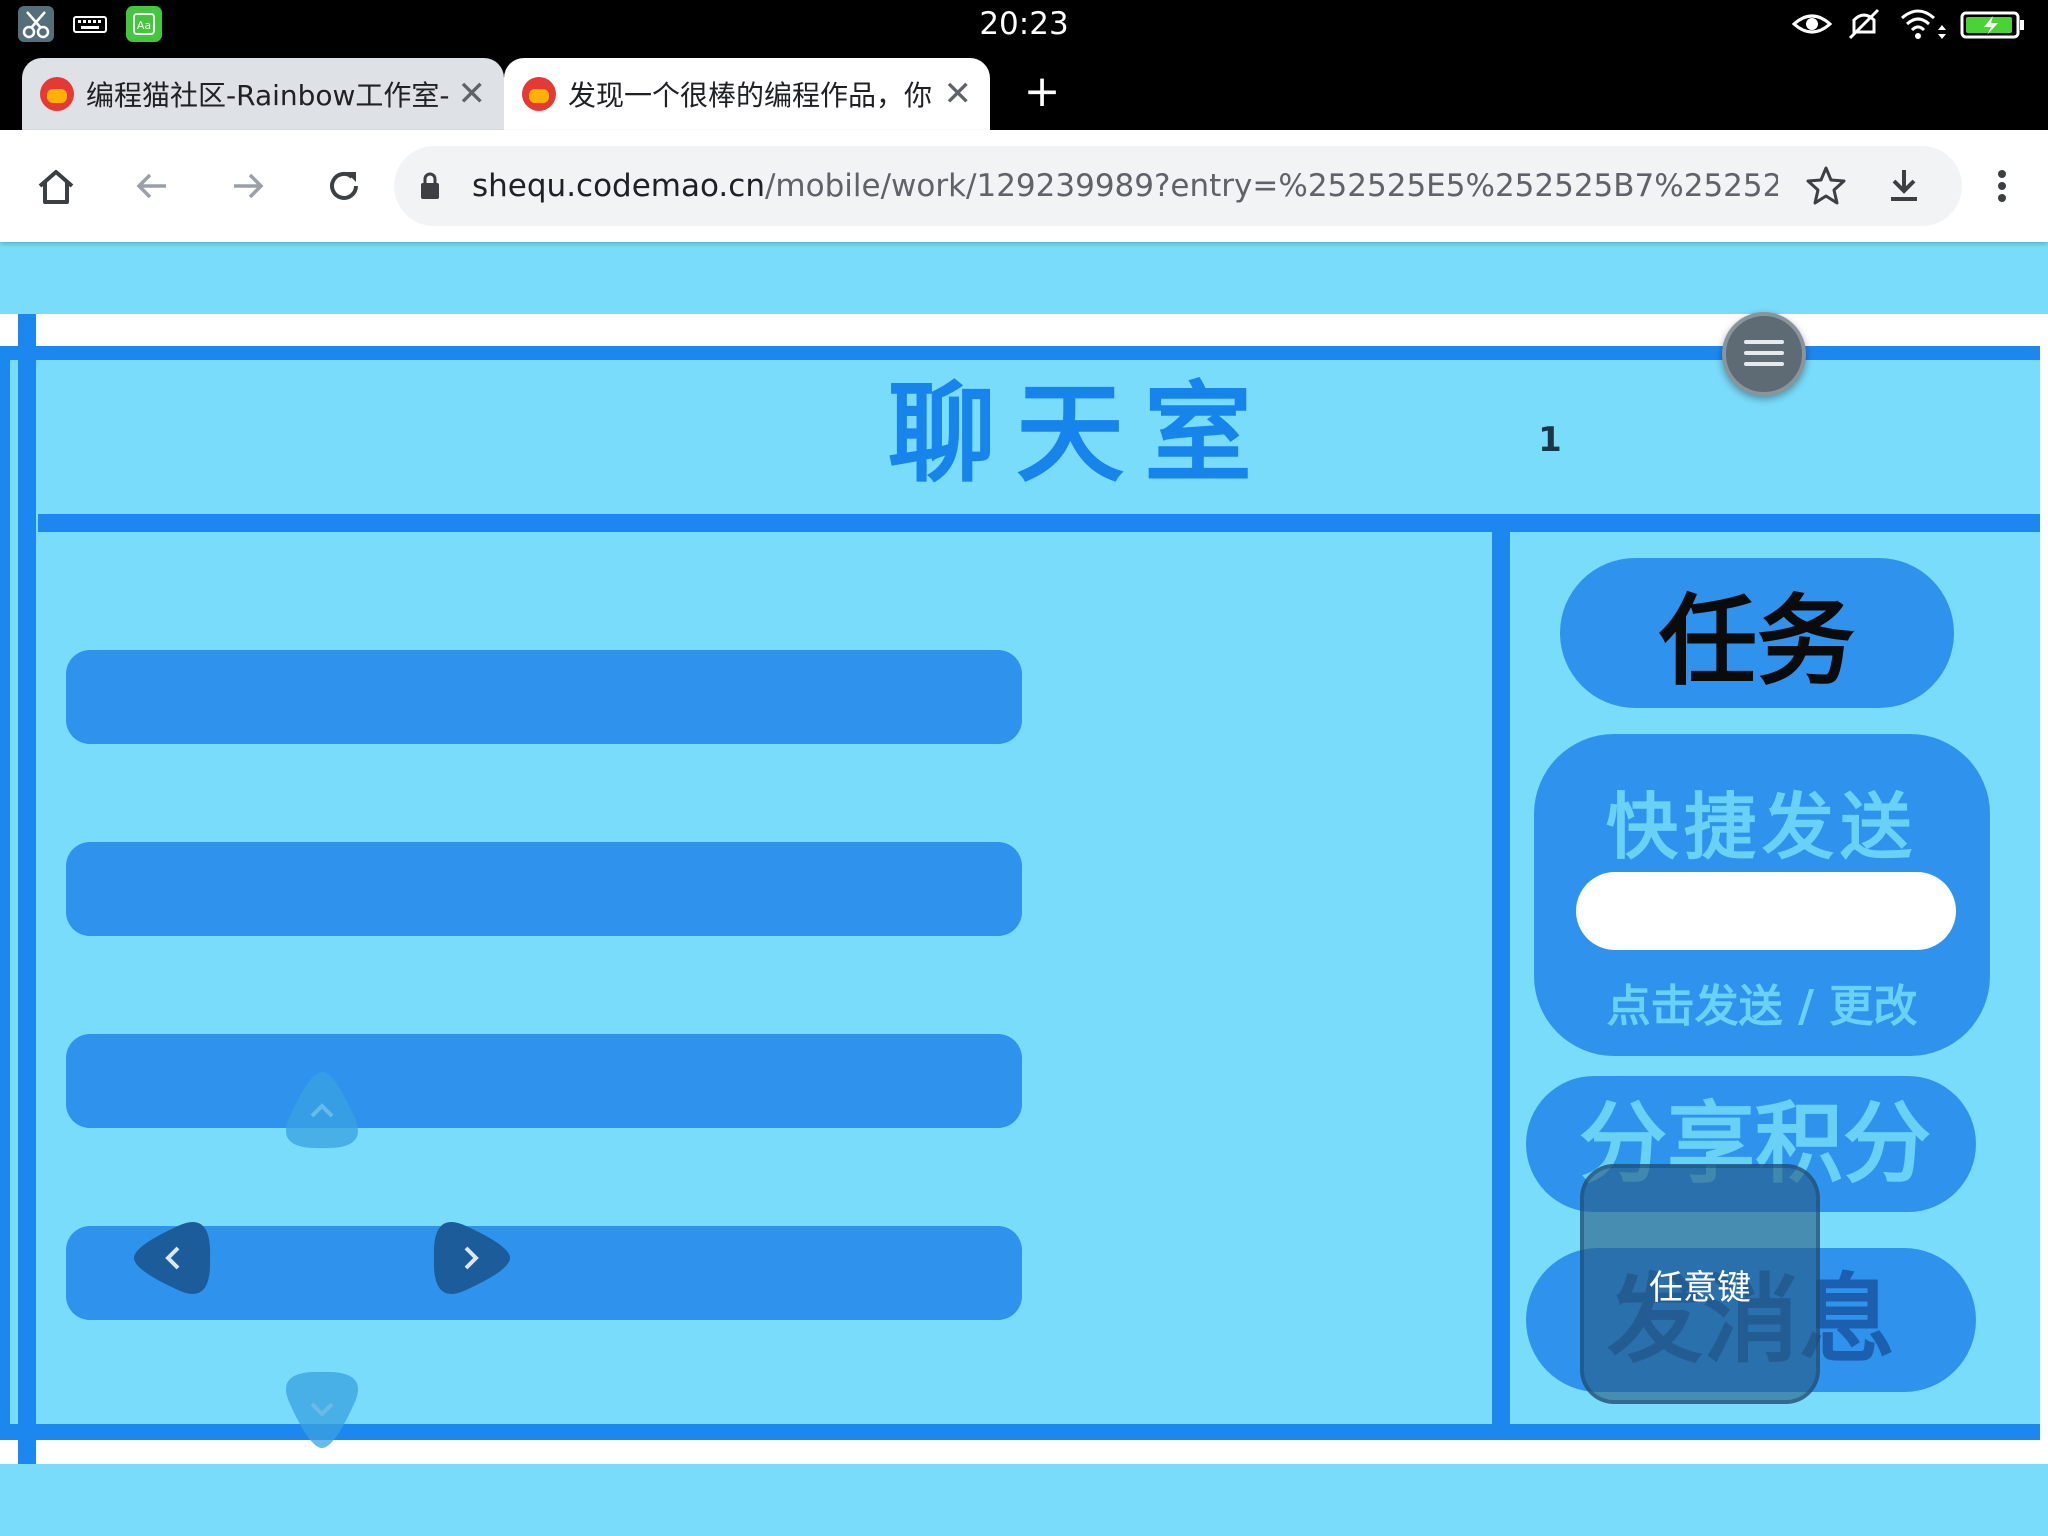  Describe the element at coordinates (1079, 434) in the screenshot. I see `chat-room-title: 聊天室` at that location.